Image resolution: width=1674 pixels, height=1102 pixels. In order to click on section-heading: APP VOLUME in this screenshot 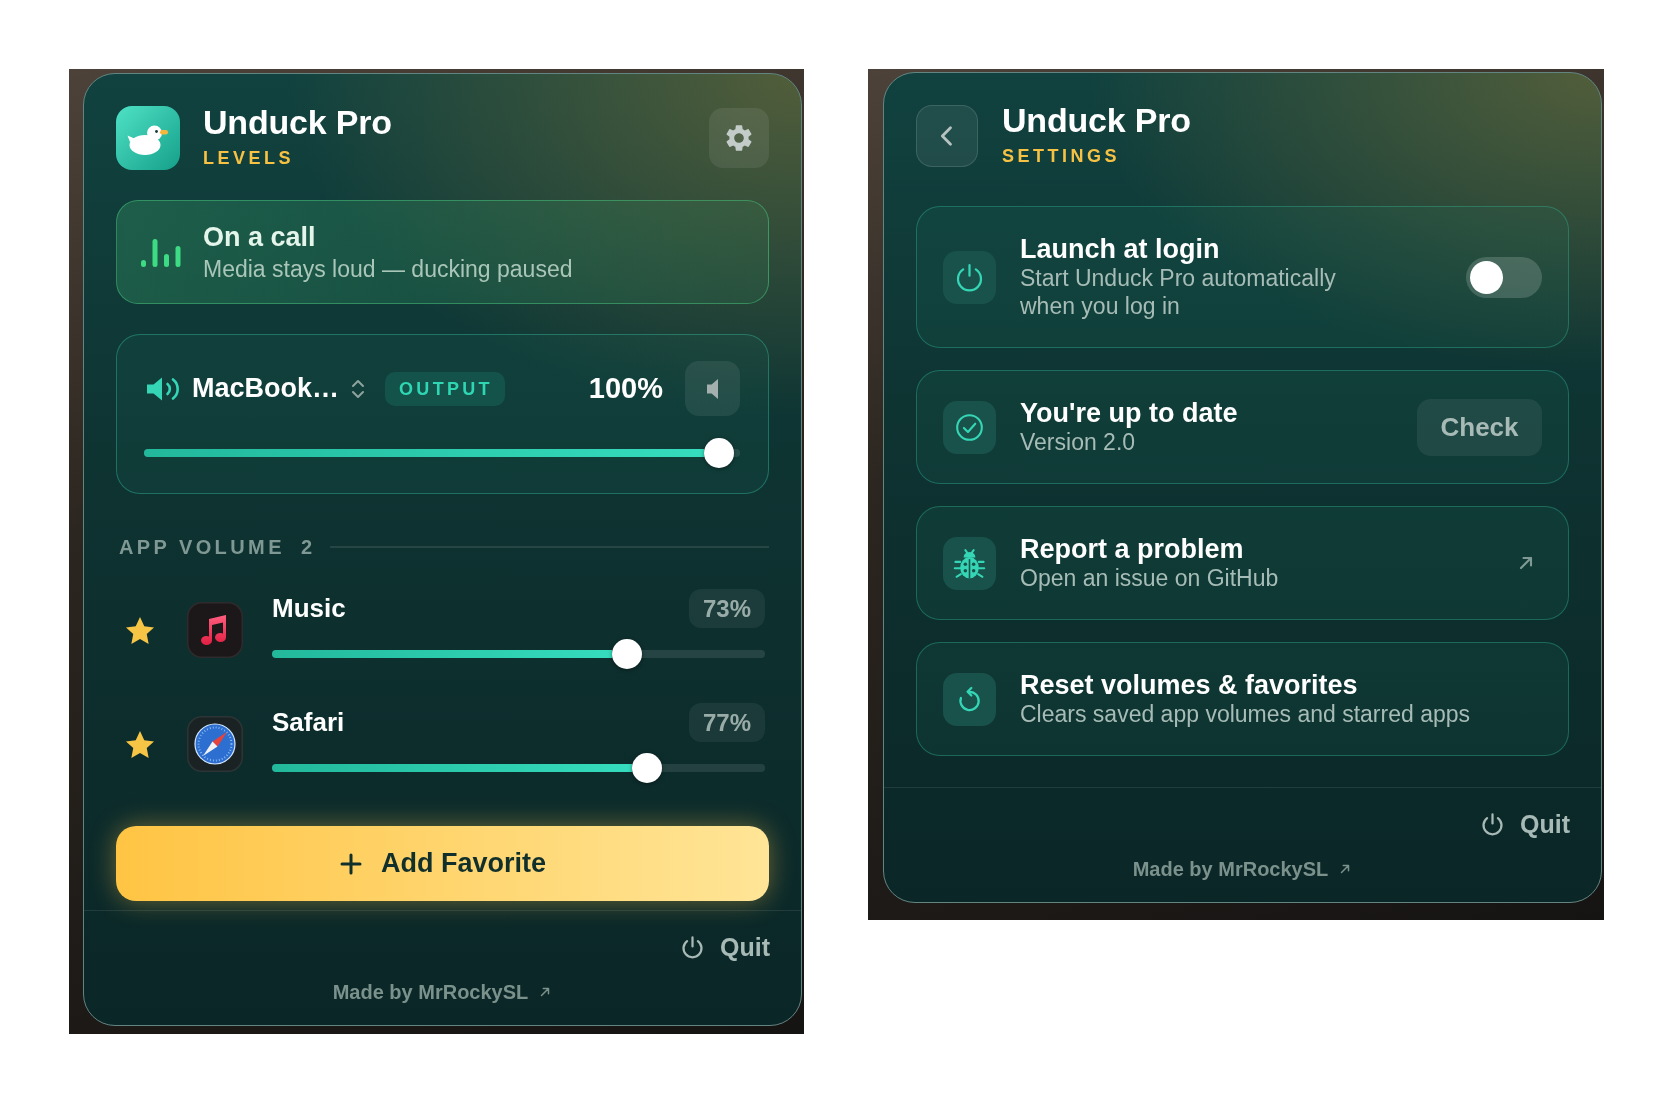, I will do `click(202, 547)`.